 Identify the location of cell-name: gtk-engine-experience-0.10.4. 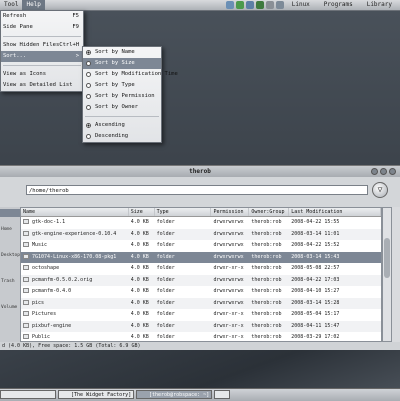
(75, 235).